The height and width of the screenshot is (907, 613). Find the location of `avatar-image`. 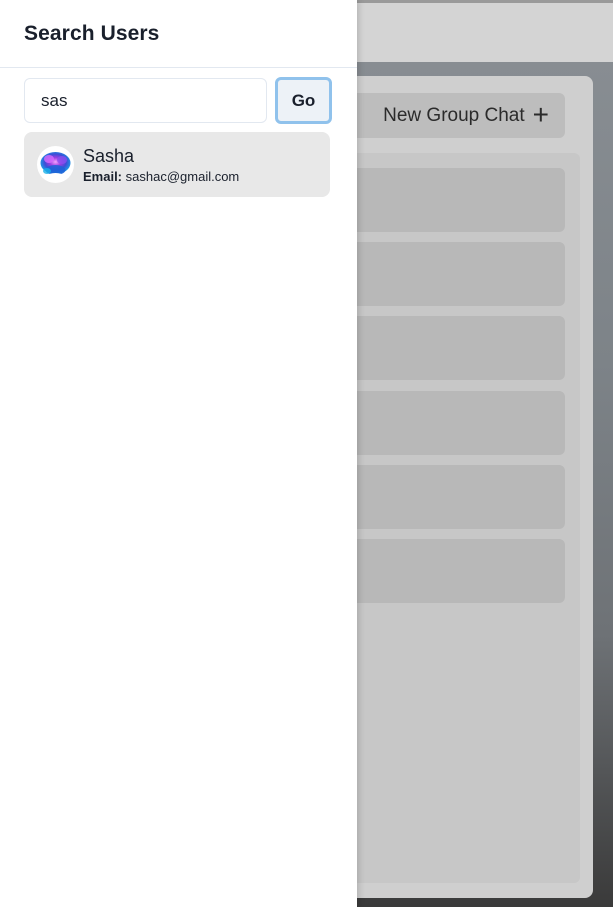

avatar-image is located at coordinates (55, 164).